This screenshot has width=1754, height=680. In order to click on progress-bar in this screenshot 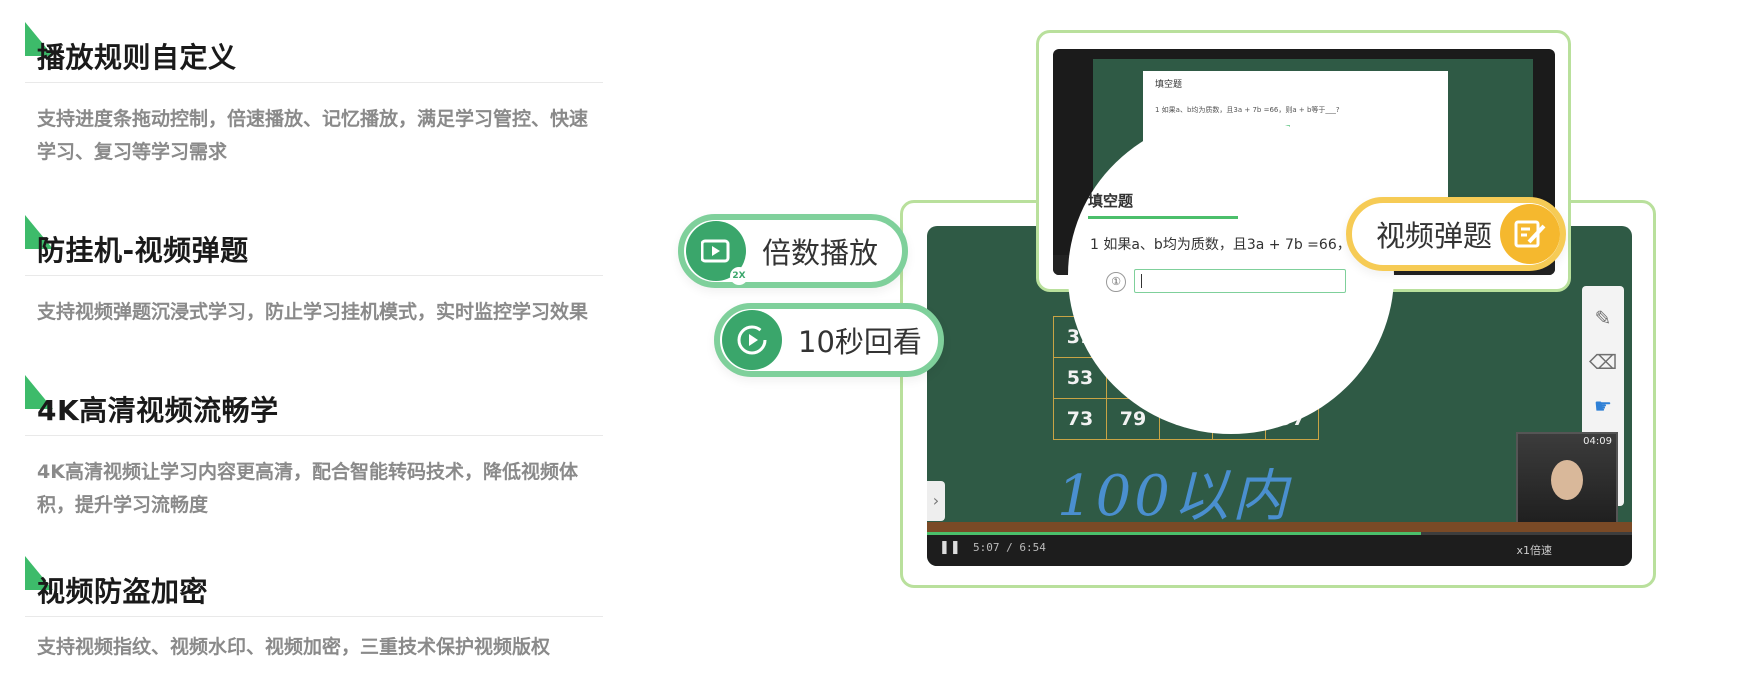, I will do `click(1279, 533)`.